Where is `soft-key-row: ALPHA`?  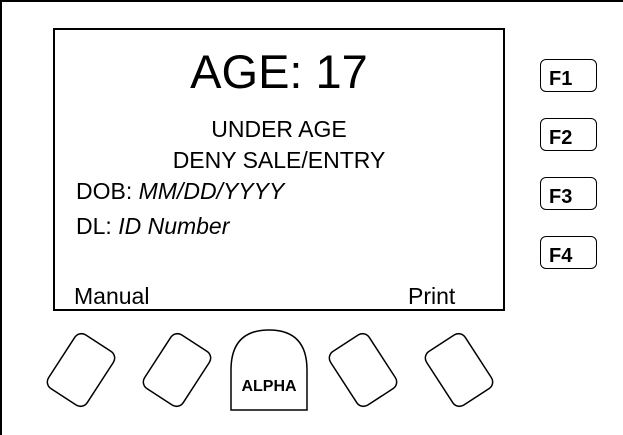 soft-key-row: ALPHA is located at coordinates (269, 370).